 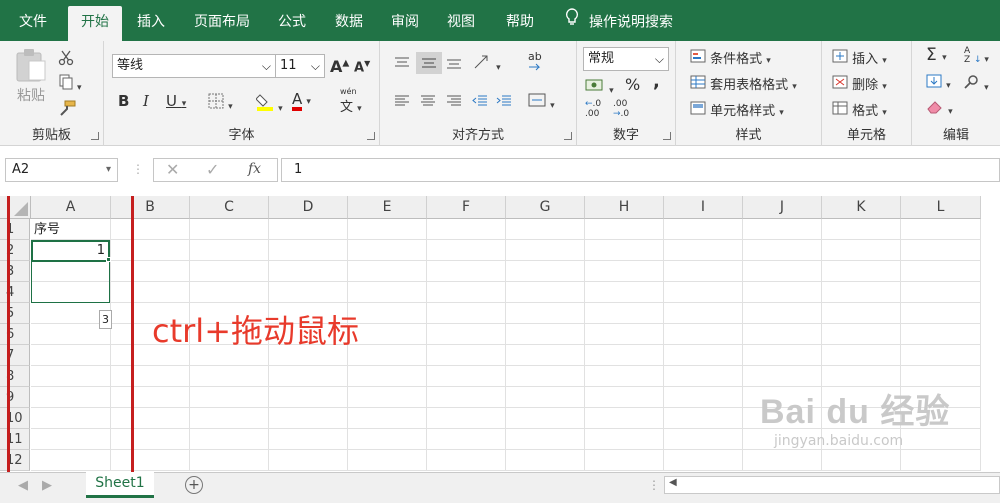 What do you see at coordinates (941, 207) in the screenshot?
I see `column-header-l: L` at bounding box center [941, 207].